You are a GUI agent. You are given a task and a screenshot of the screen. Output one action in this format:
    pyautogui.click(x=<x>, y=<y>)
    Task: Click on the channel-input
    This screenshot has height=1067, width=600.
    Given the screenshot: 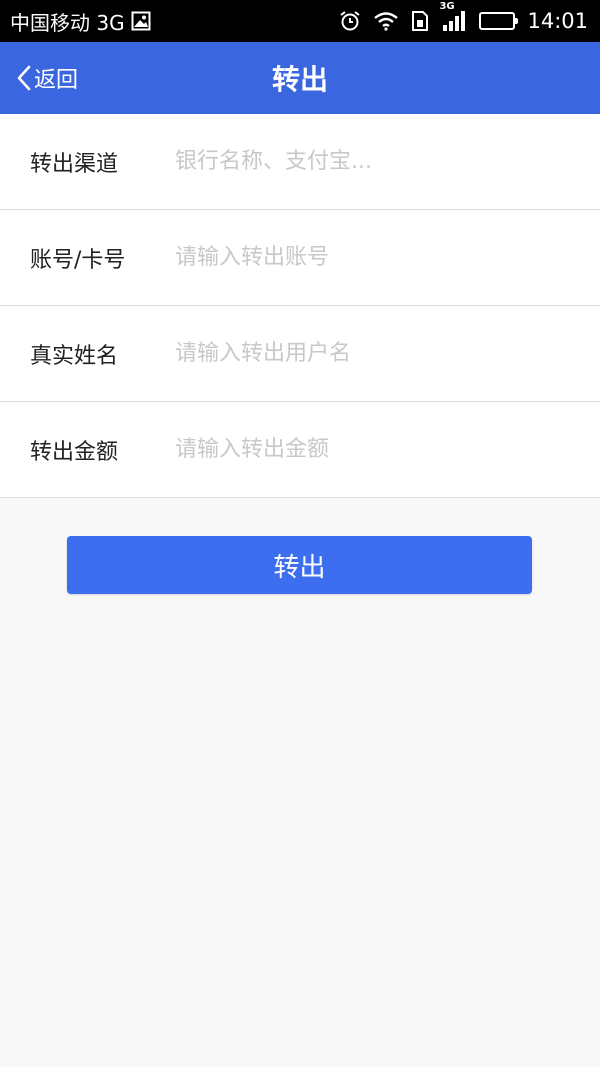 What is the action you would take?
    pyautogui.click(x=387, y=161)
    